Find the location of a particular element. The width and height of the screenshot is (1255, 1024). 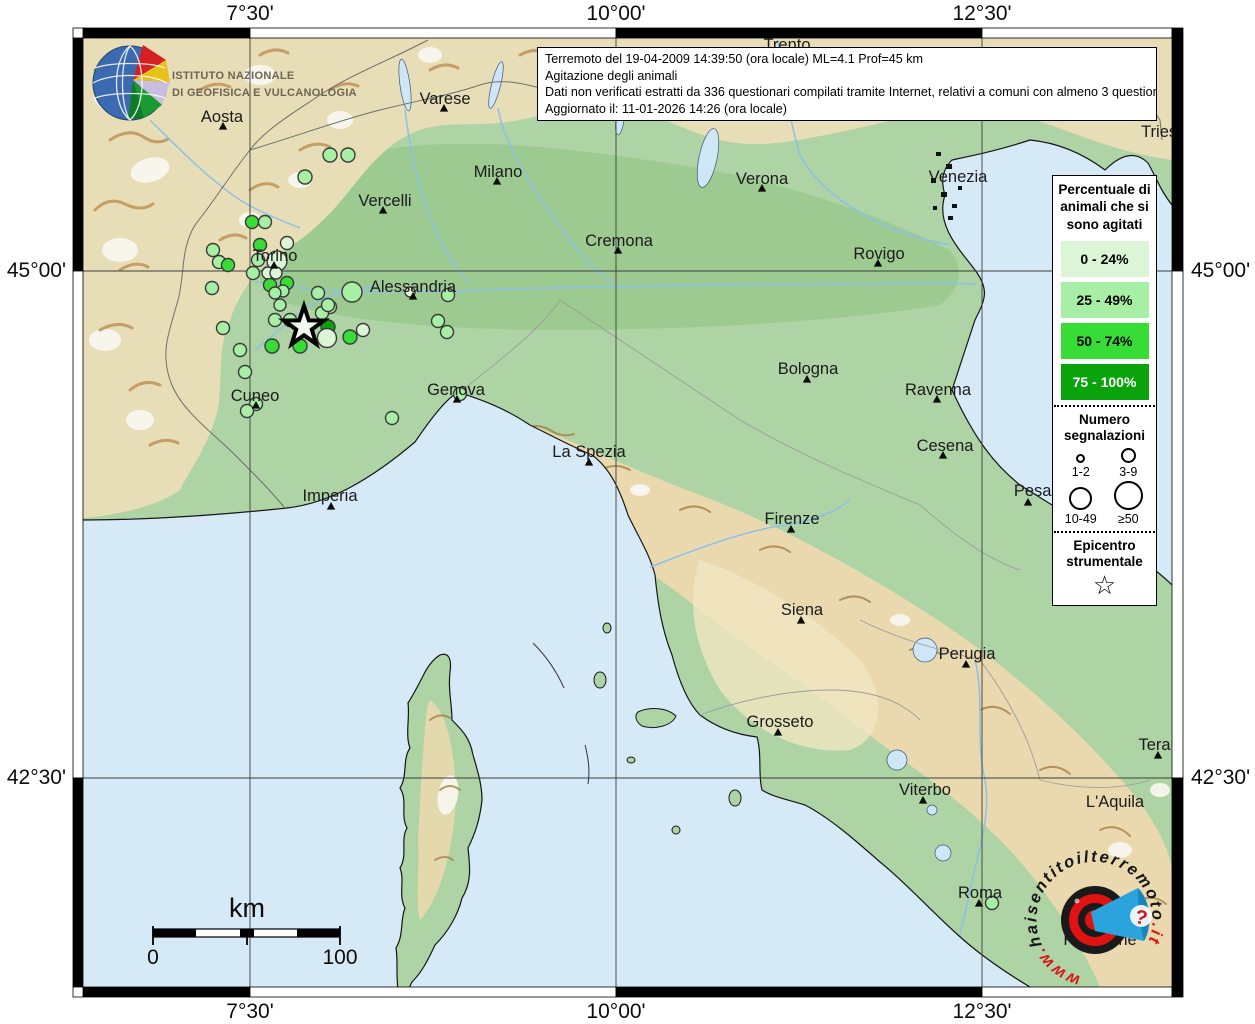

city-label: Perugia is located at coordinates (968, 654).